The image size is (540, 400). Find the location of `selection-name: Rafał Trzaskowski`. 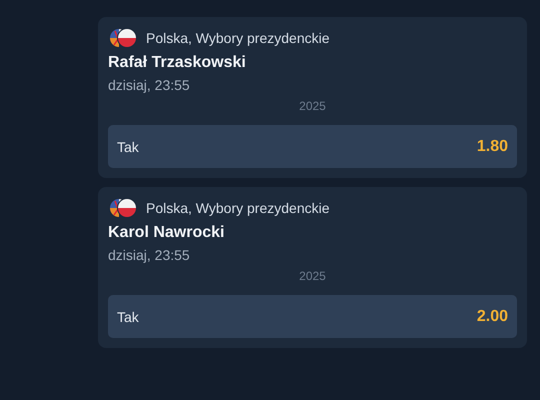

selection-name: Rafał Trzaskowski is located at coordinates (177, 63).